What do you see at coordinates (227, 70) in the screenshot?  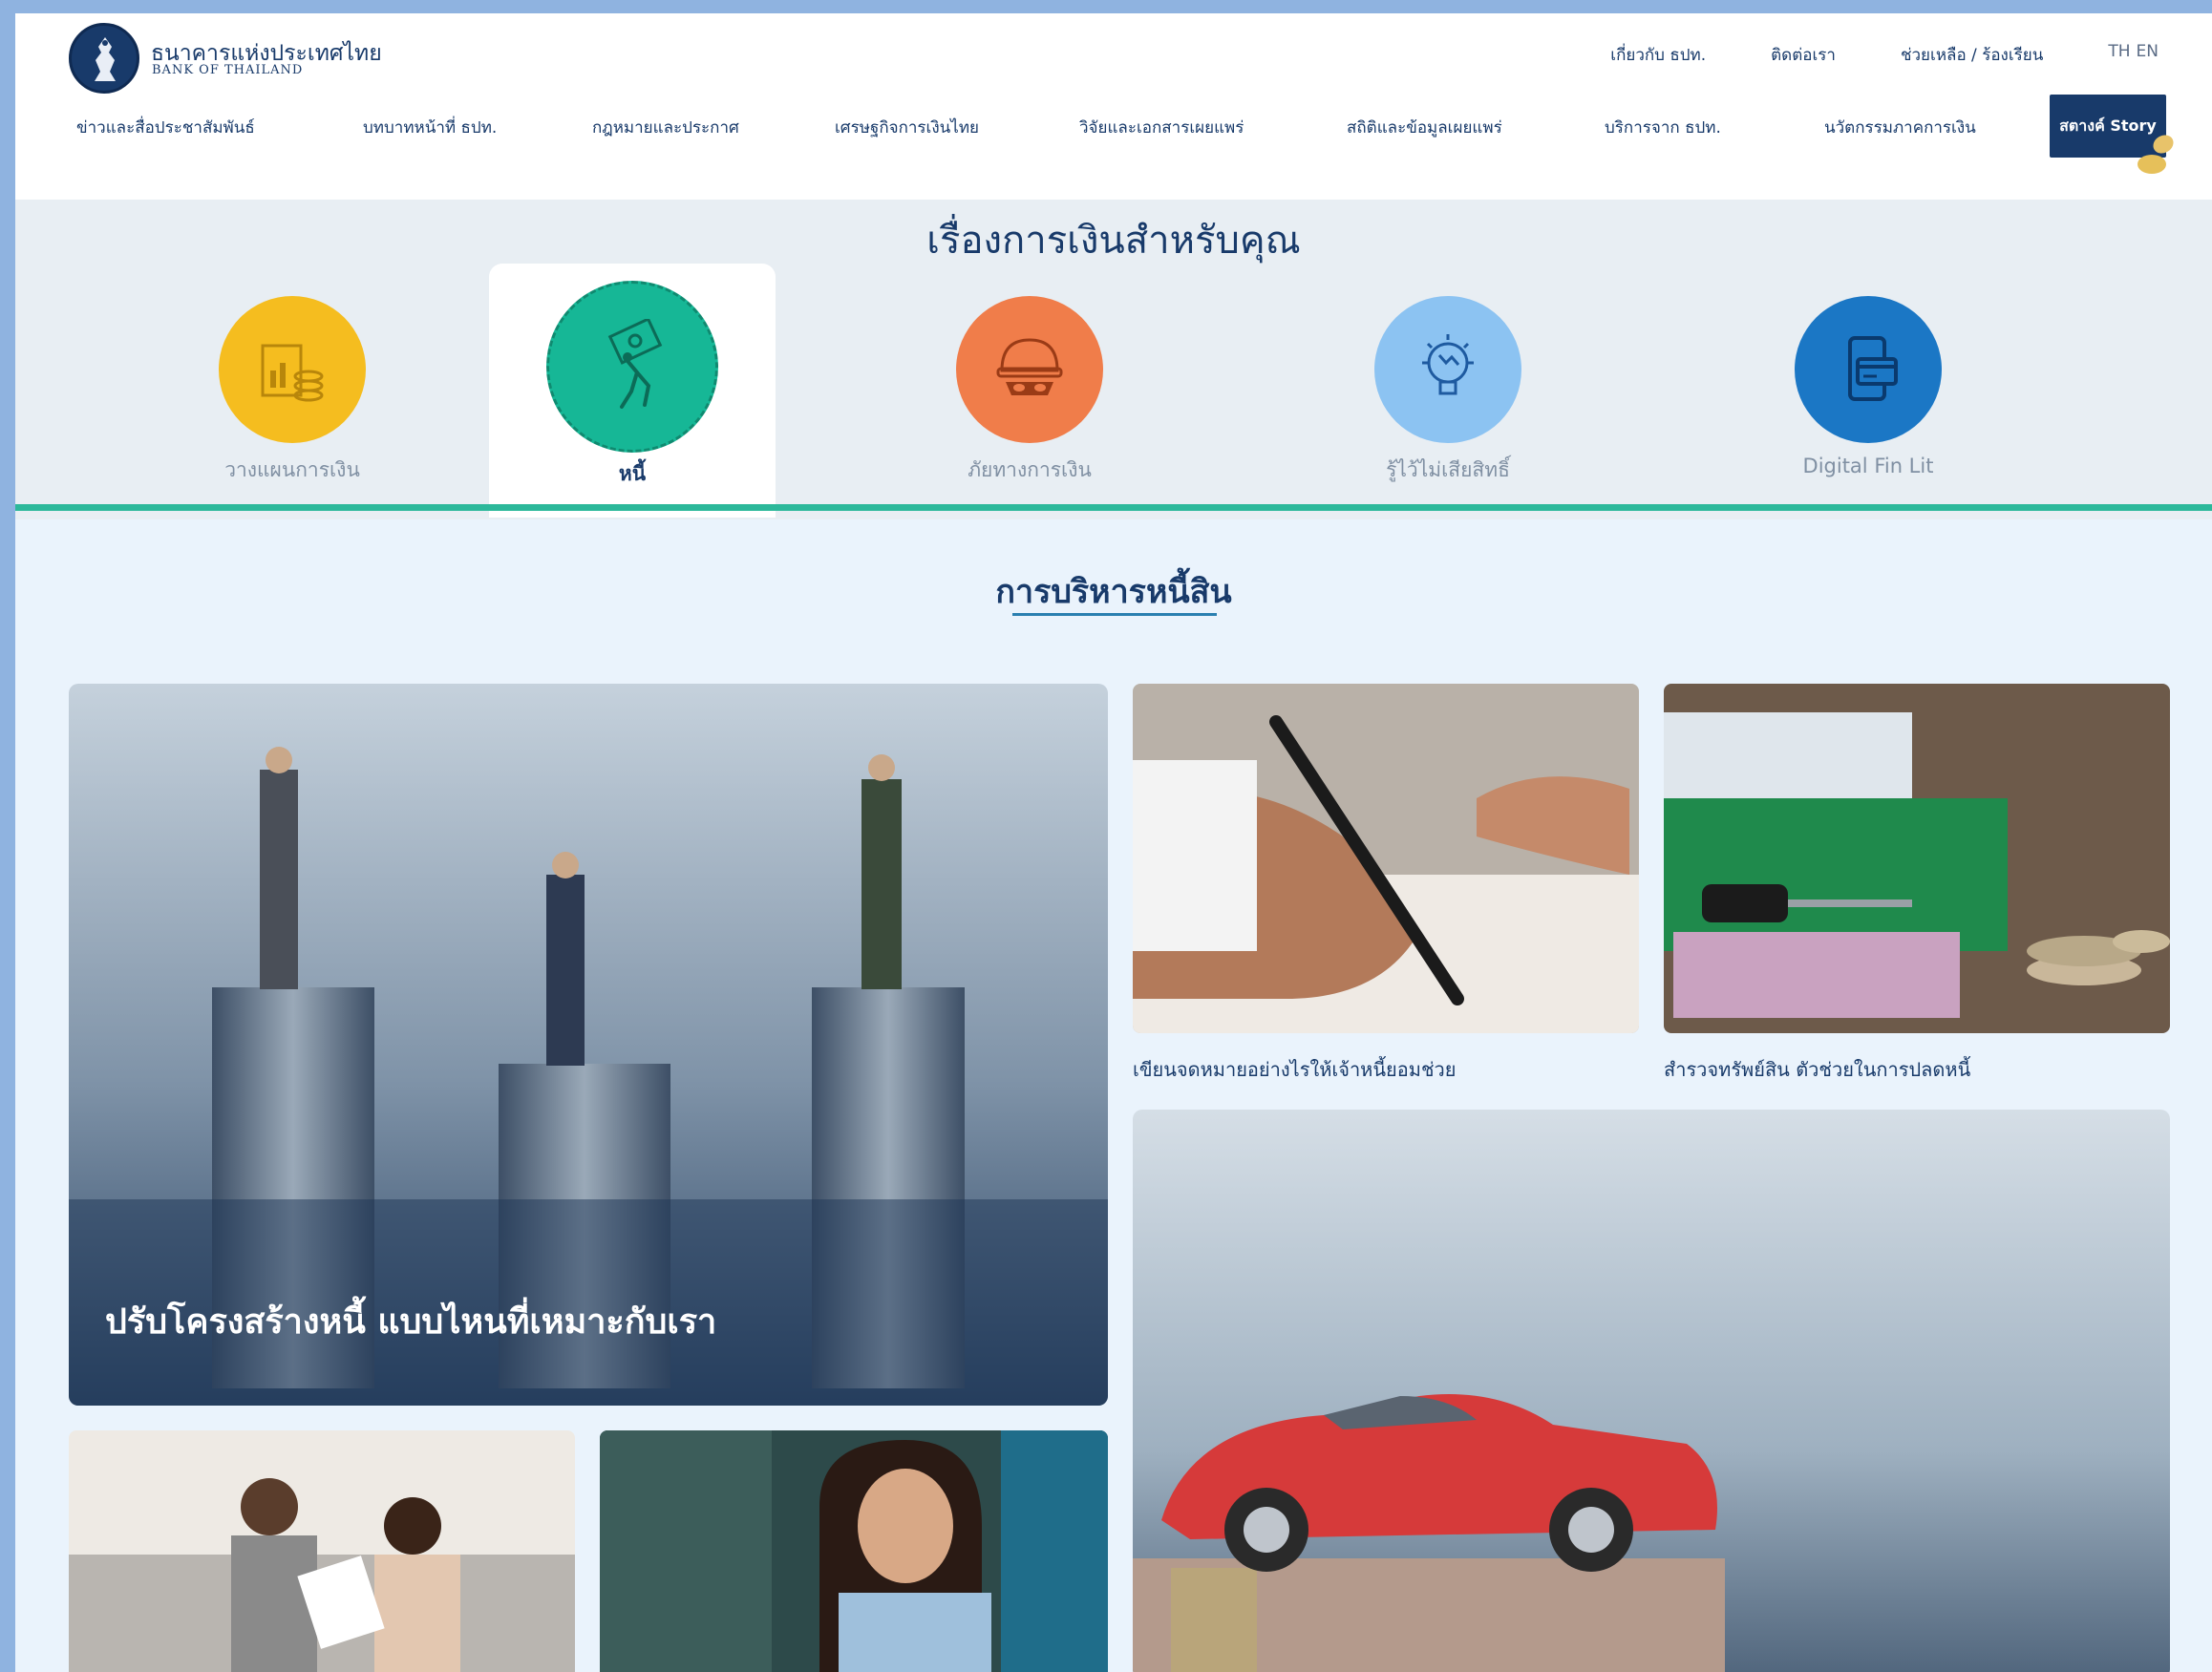 I see `logo-english-text: BANK OF THAILAND` at bounding box center [227, 70].